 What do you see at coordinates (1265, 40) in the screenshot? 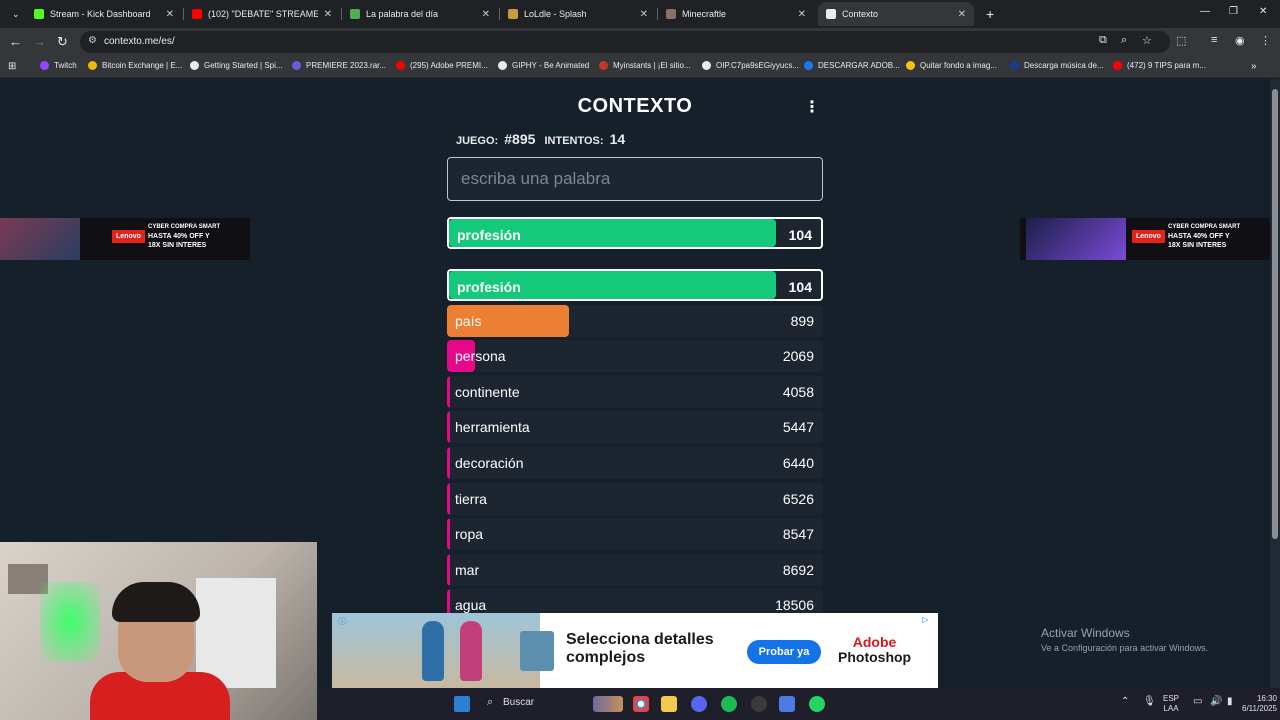
I see `menu-icon: ⋮` at bounding box center [1265, 40].